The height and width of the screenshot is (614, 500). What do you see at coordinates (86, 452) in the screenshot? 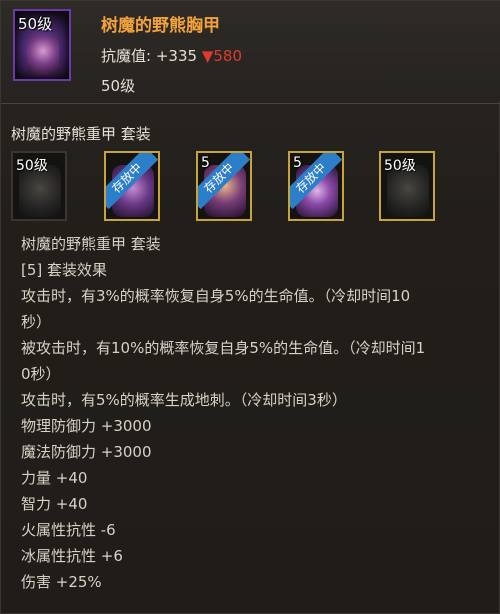
I see `stat-line: 魔法防御力 +3000` at bounding box center [86, 452].